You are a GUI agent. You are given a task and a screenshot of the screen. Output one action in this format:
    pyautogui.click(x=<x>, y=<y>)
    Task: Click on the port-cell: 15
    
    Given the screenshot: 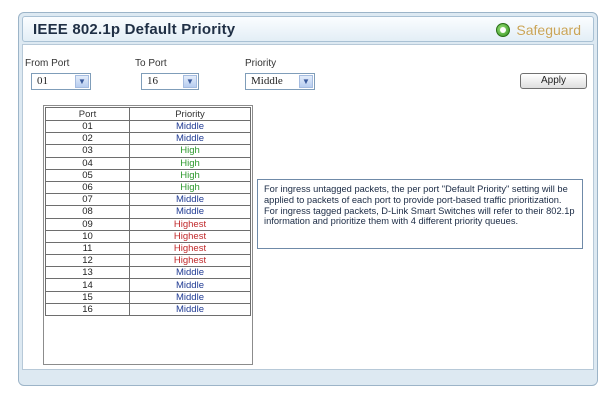 What is the action you would take?
    pyautogui.click(x=87, y=297)
    